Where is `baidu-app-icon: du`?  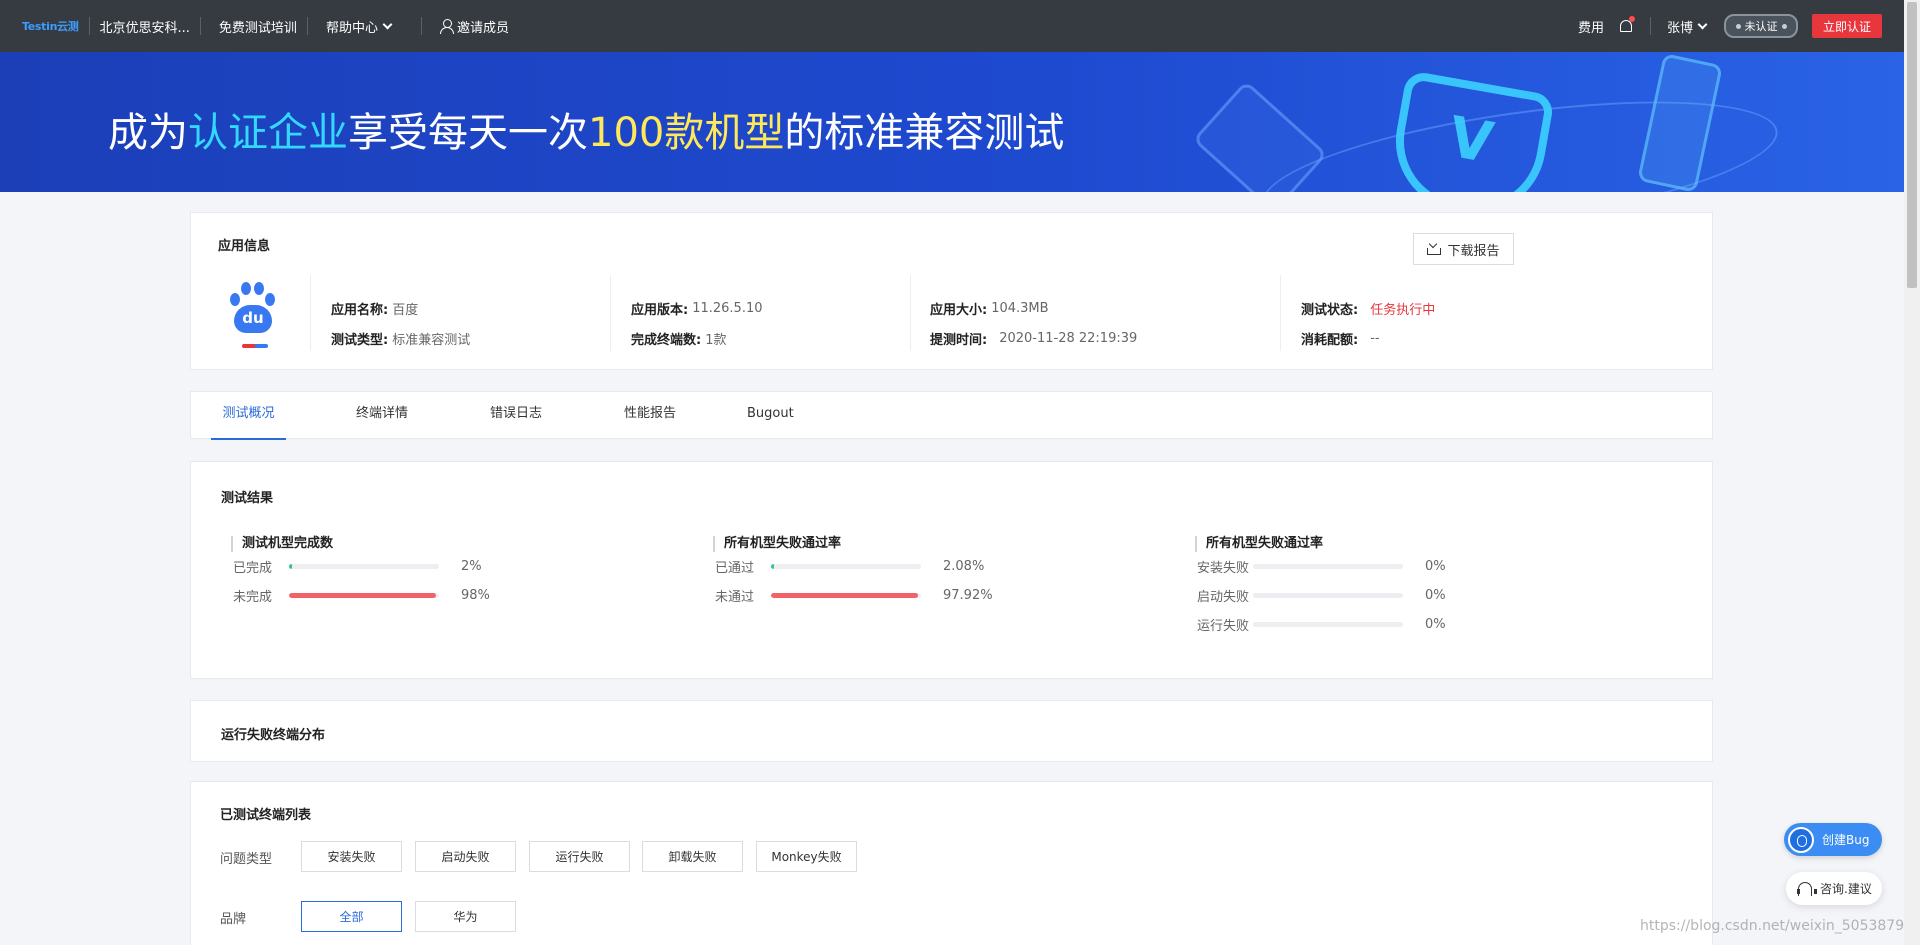 baidu-app-icon: du is located at coordinates (252, 311).